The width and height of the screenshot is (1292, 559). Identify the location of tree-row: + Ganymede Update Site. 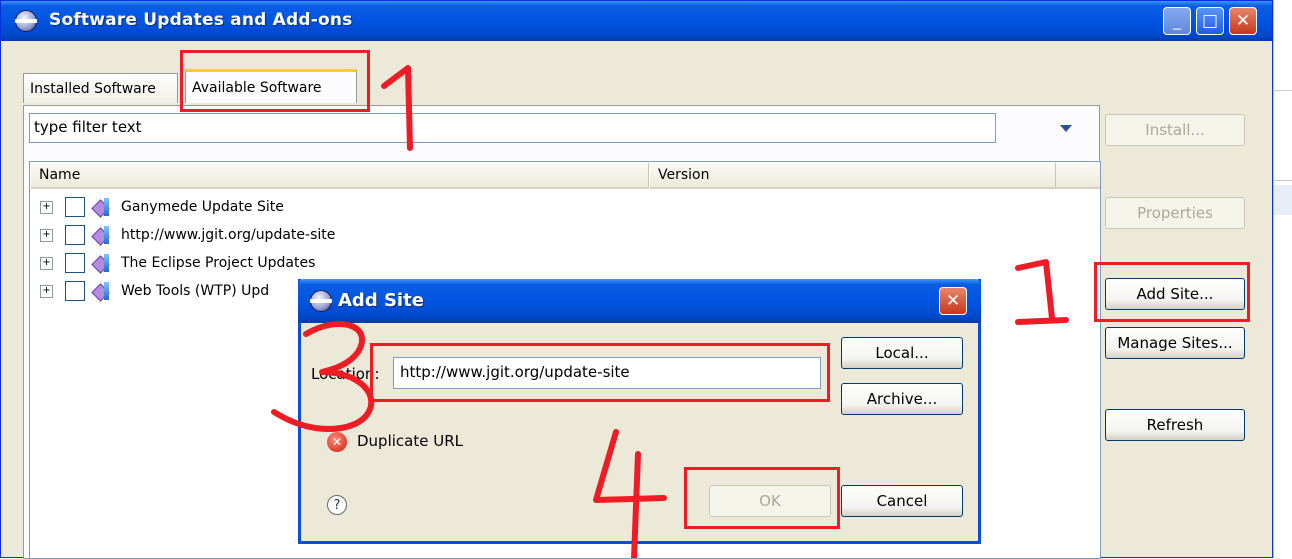
(162, 207).